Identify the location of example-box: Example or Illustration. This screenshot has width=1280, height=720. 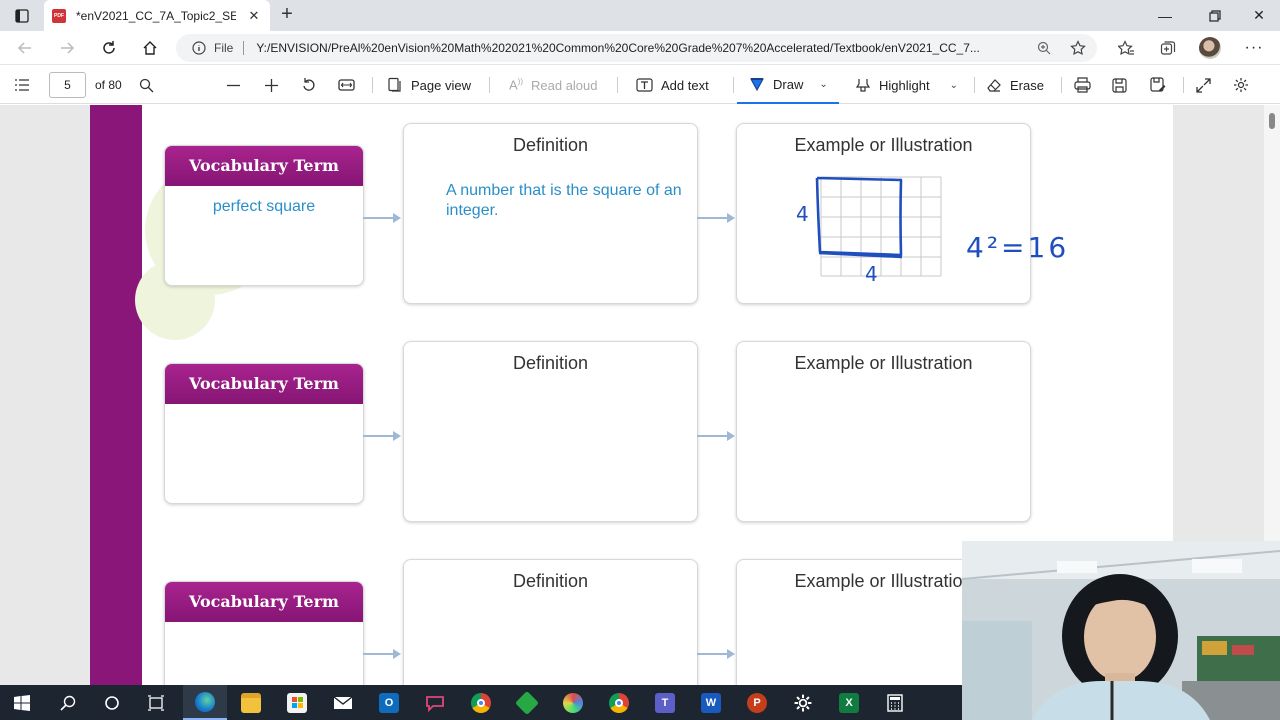
(883, 431).